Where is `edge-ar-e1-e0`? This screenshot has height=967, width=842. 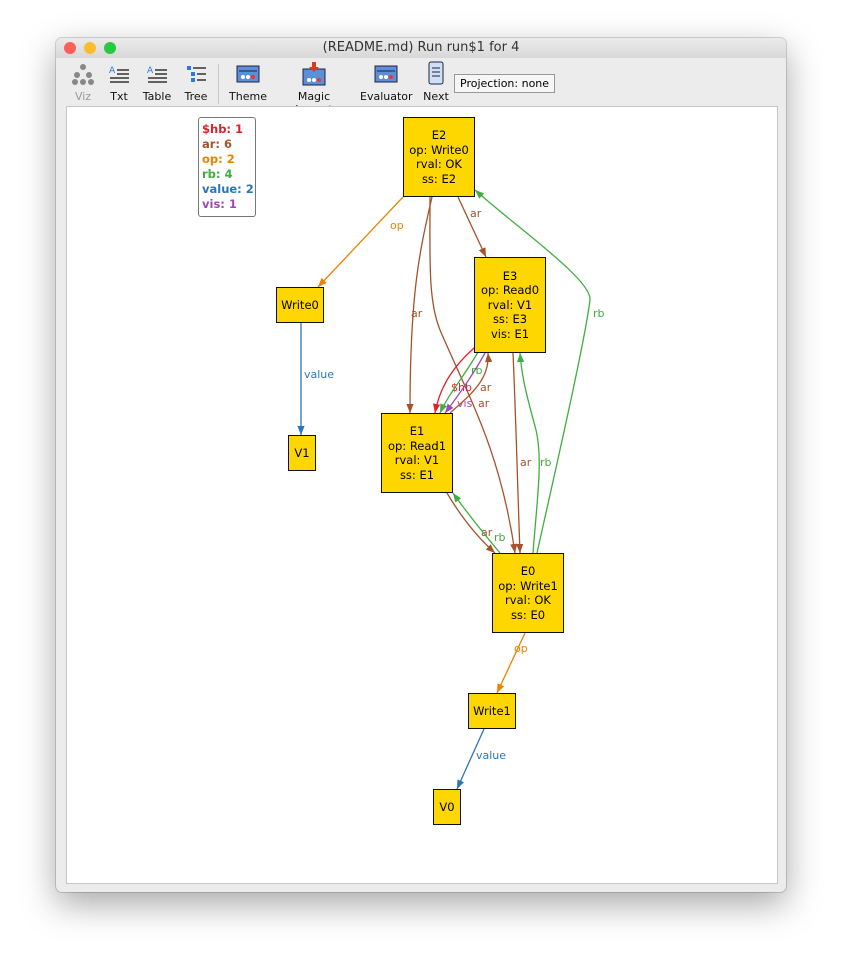 edge-ar-e1-e0 is located at coordinates (471, 523).